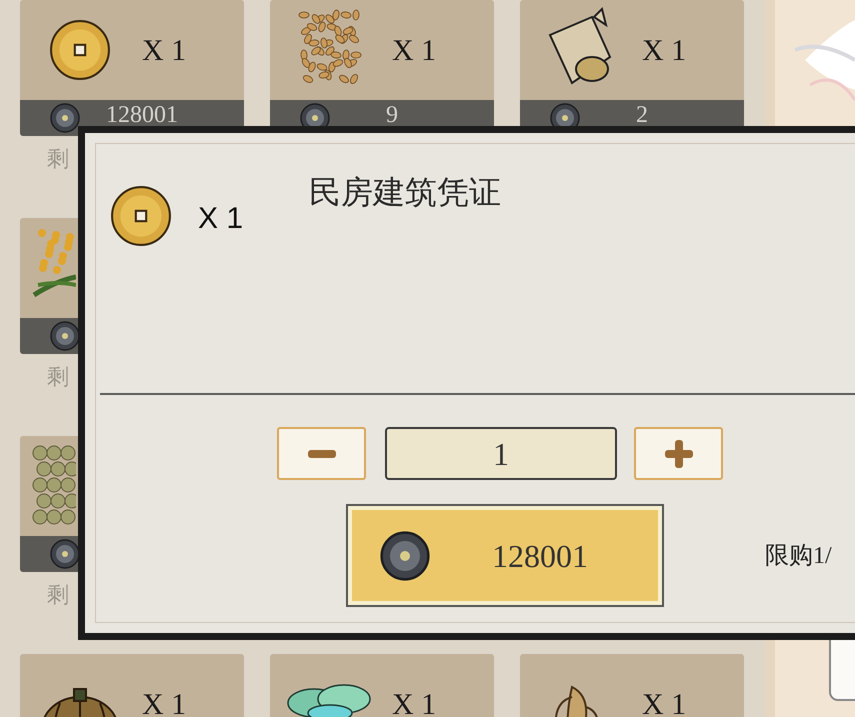 This screenshot has width=855, height=717. Describe the element at coordinates (392, 115) in the screenshot. I see `item-price: 9` at that location.